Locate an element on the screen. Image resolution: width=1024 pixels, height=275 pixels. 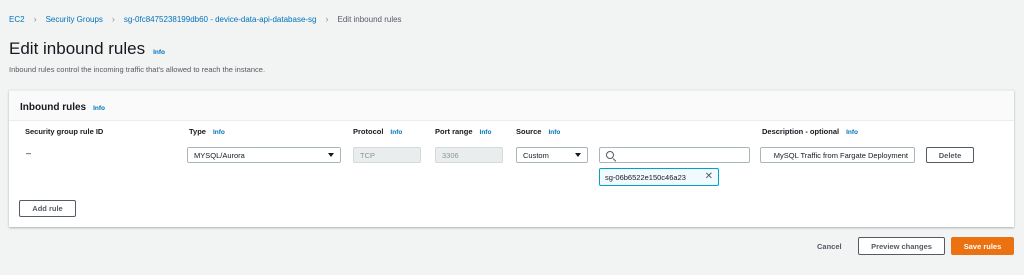
delete-button: Delete is located at coordinates (950, 155).